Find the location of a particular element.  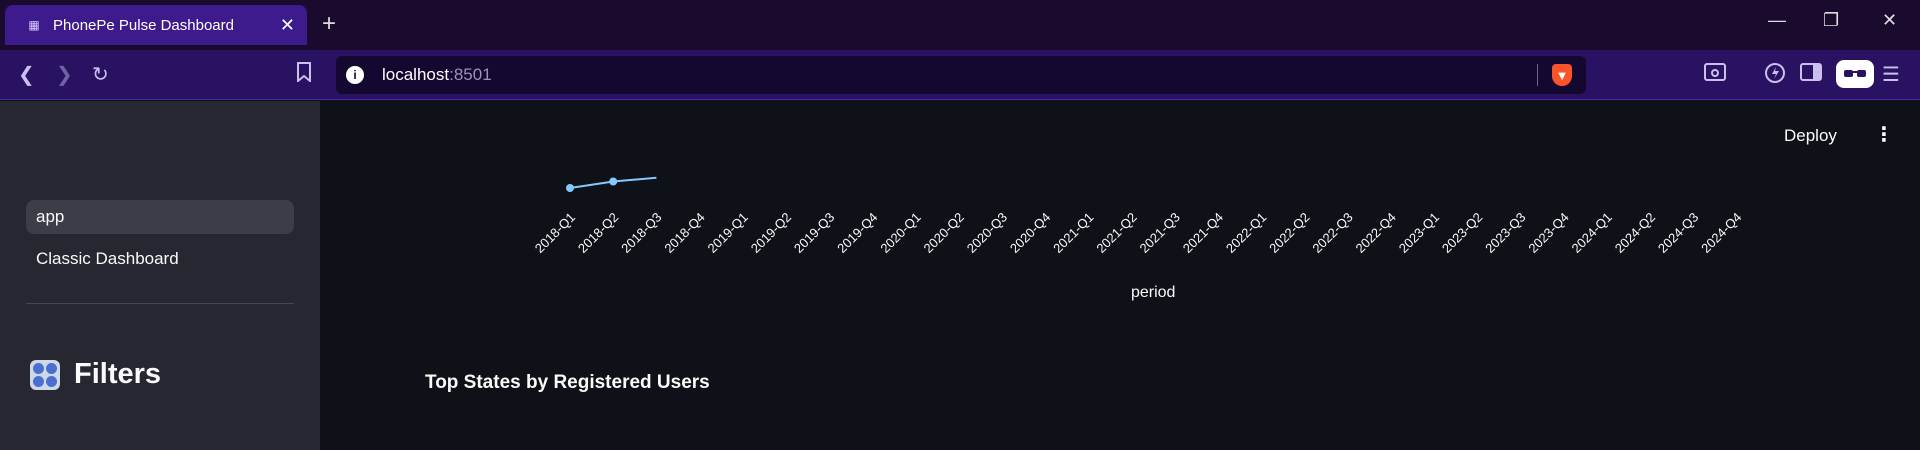

x-tick-label: 2018-Q4 is located at coordinates (684, 233).